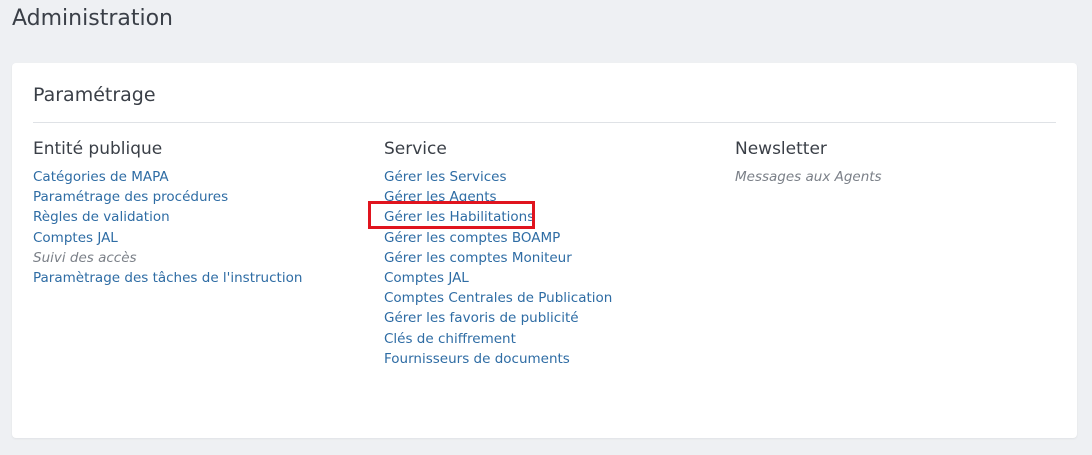 The width and height of the screenshot is (1092, 455). I want to click on link-gerer-favoris-publicite: Gérer les favoris de publicité, so click(481, 318).